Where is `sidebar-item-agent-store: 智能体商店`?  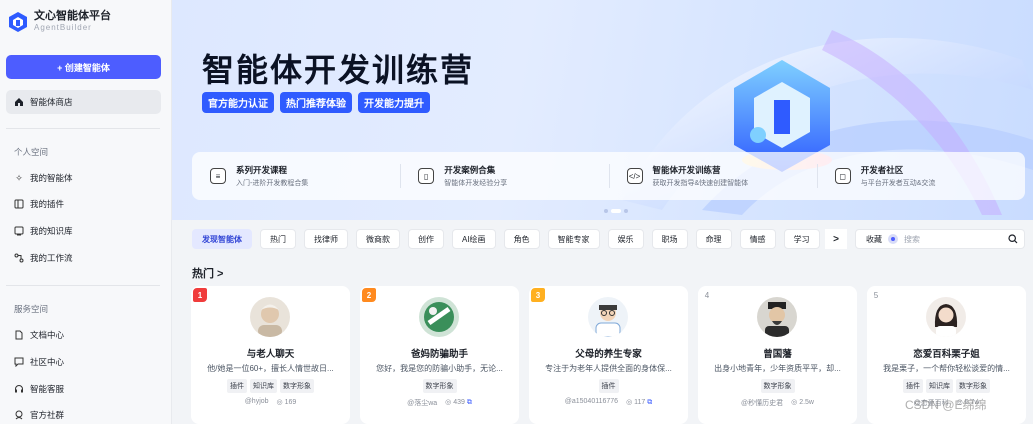
sidebar-item-agent-store: 智能体商店 is located at coordinates (83, 102).